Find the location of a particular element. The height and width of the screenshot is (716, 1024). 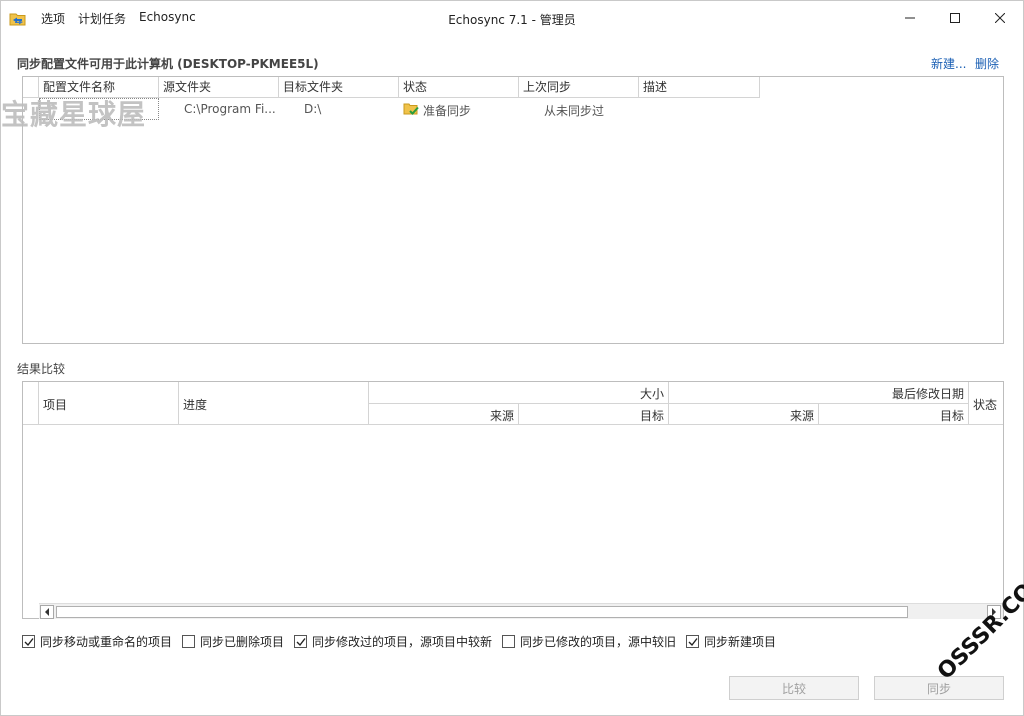

row-name-watermark: 宝藏星球屋 is located at coordinates (74, 114).